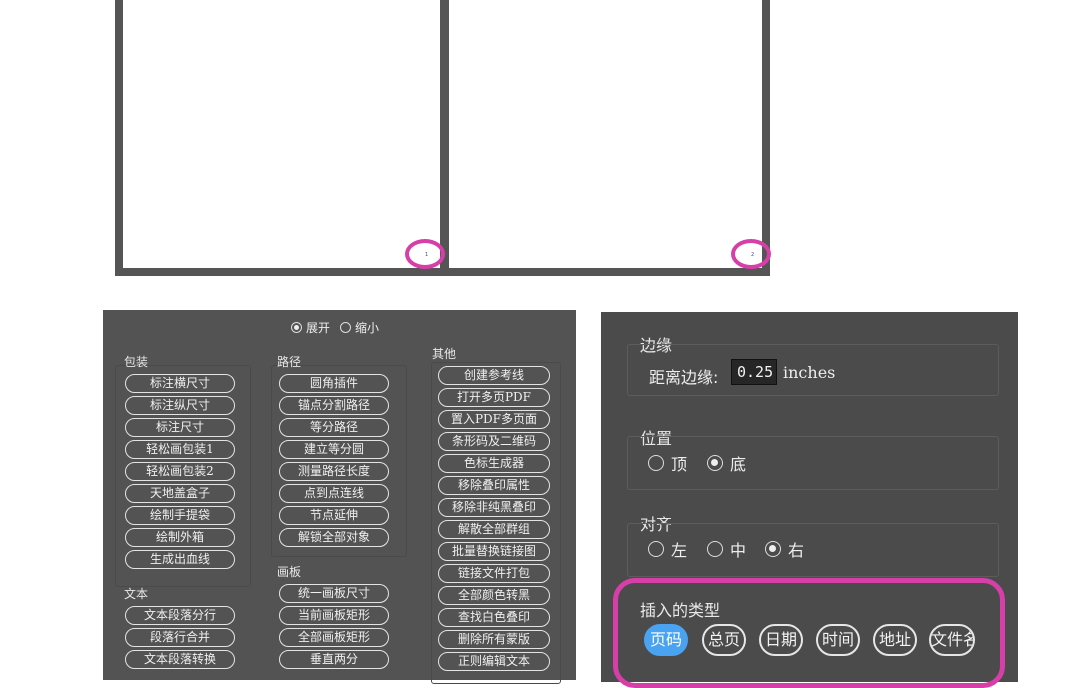  What do you see at coordinates (180, 405) in the screenshot?
I see `btn-mark-height: 标注纵尺寸` at bounding box center [180, 405].